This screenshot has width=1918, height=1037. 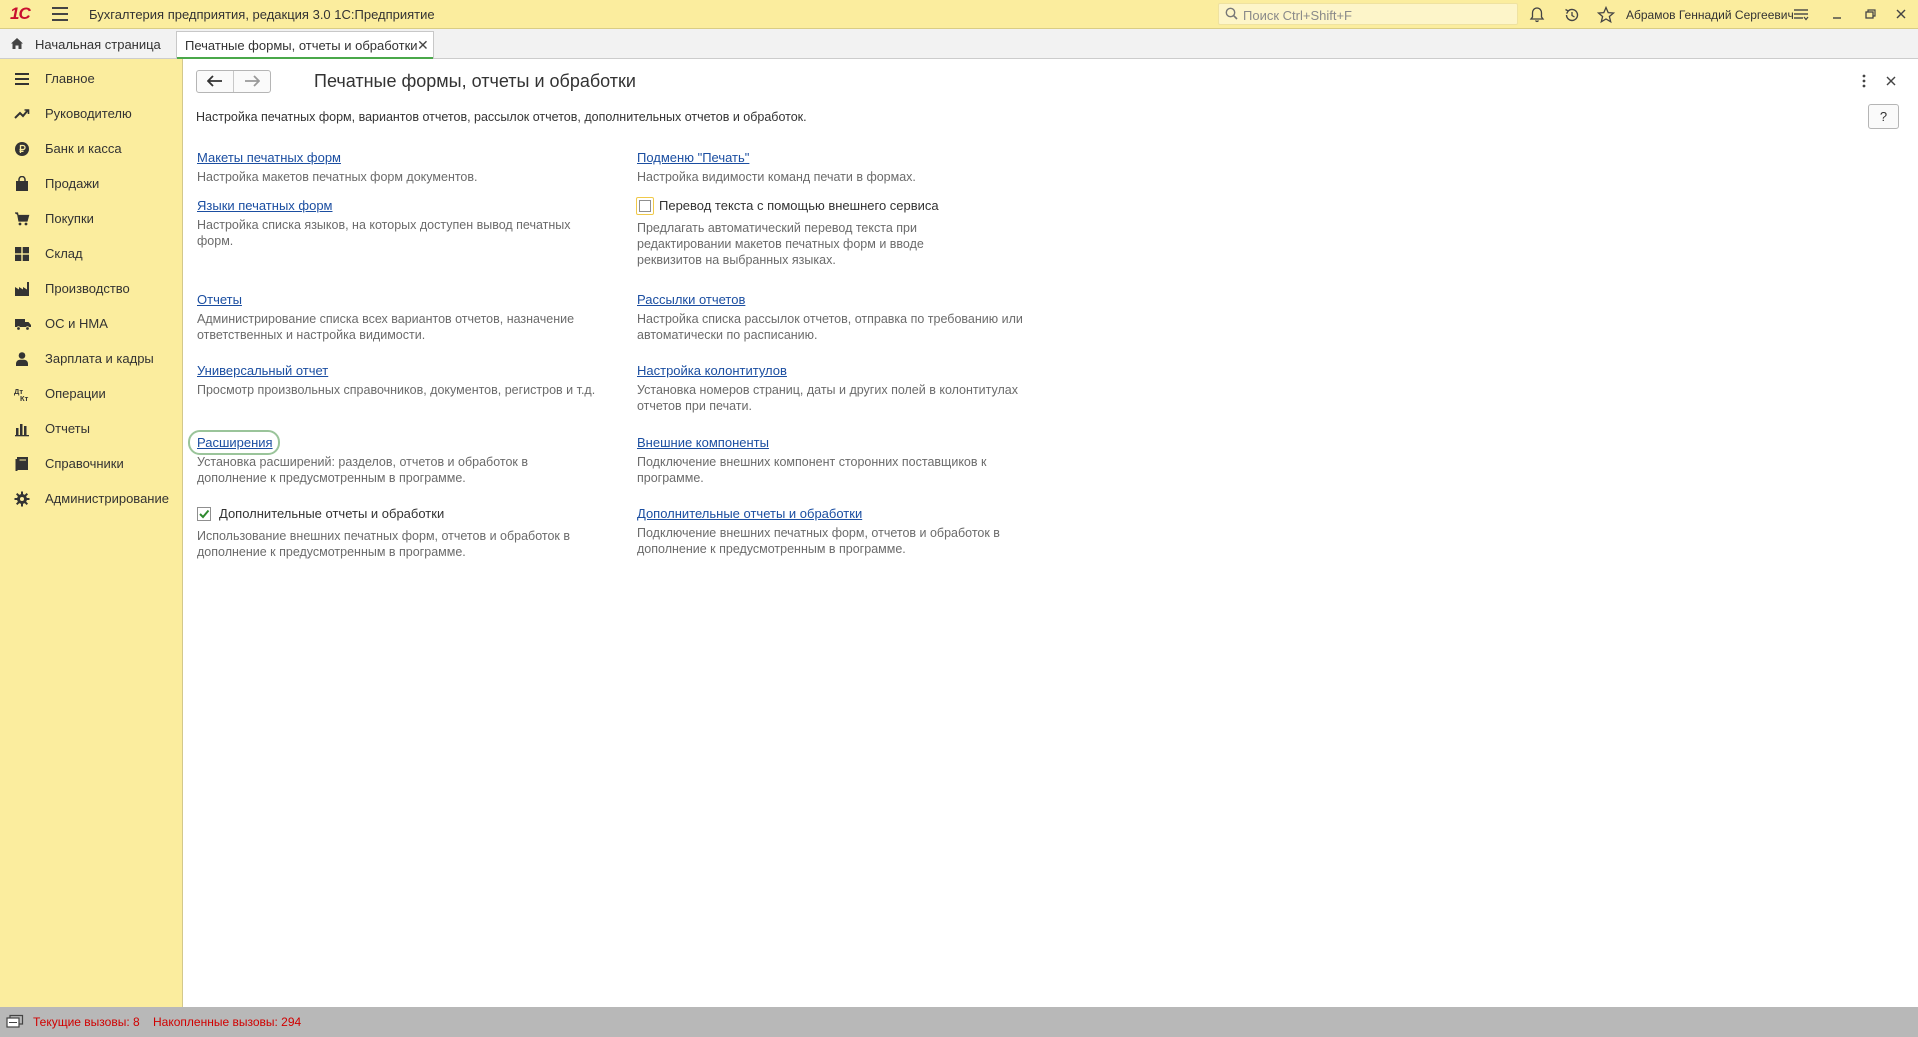 What do you see at coordinates (69, 218) in the screenshot?
I see `sidebar-item-label: Покупки` at bounding box center [69, 218].